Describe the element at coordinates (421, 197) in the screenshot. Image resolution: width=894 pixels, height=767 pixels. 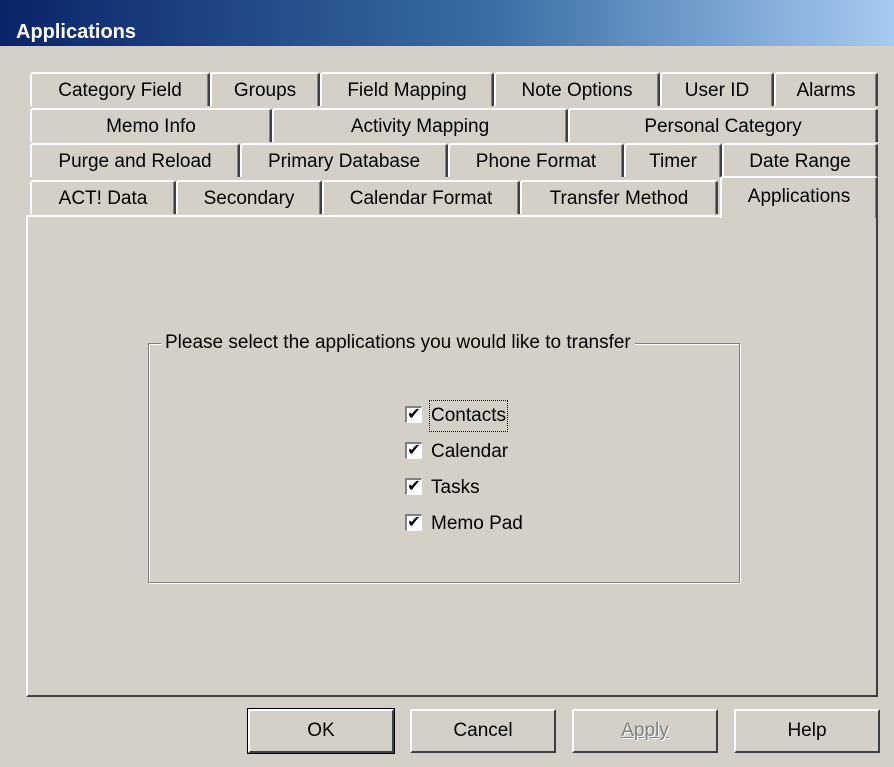
I see `tab-calendar-format: Calendar Format` at that location.